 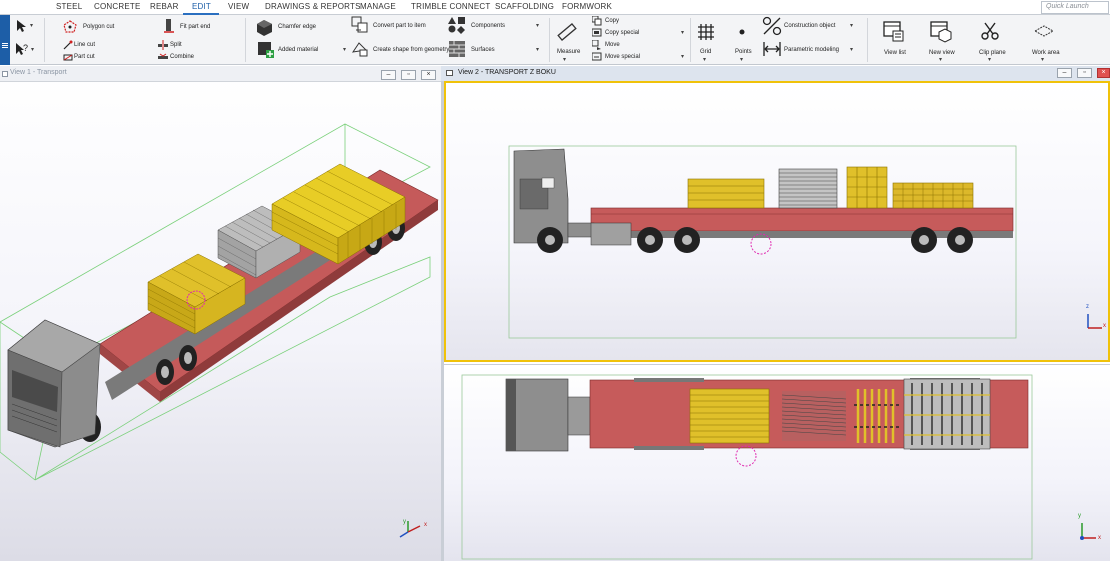 What do you see at coordinates (1046, 53) in the screenshot?
I see `work-area-label: Work area` at bounding box center [1046, 53].